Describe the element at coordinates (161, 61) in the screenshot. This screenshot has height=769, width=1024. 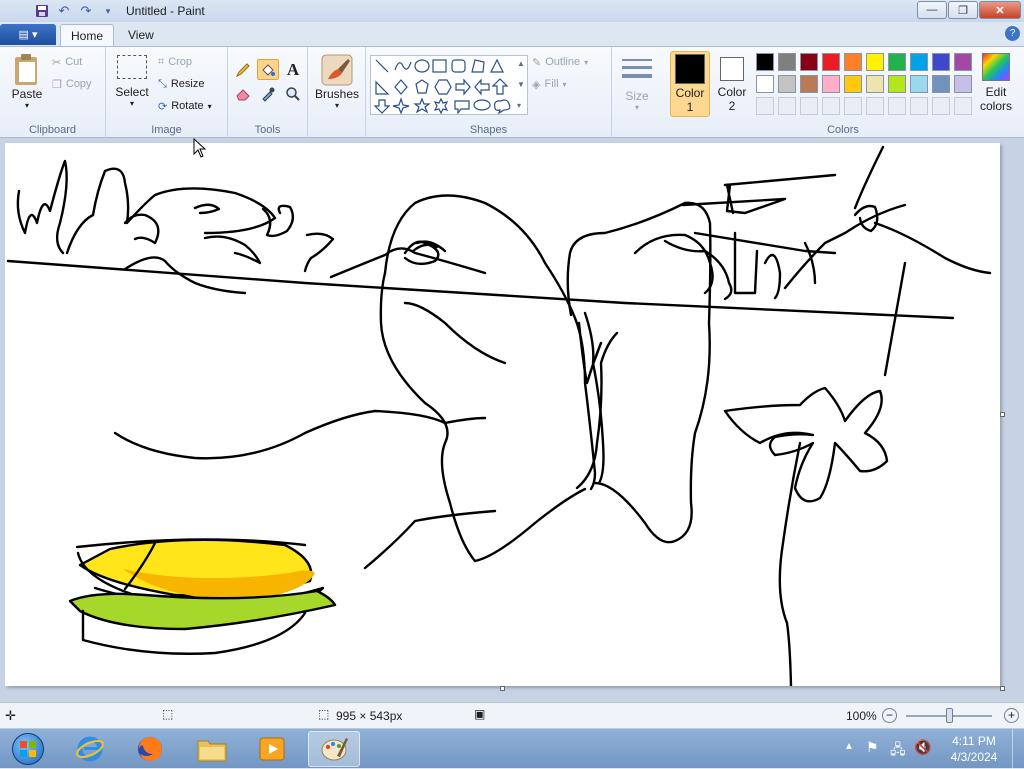
I see `crop-icon: ⌗` at that location.